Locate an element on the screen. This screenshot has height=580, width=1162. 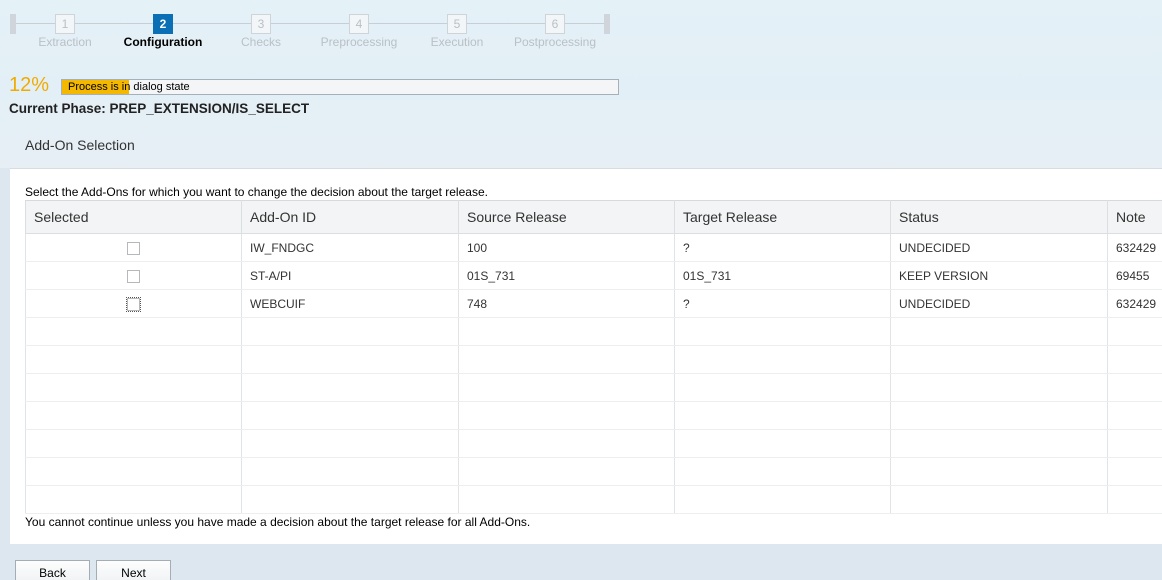
roadmap-step-number: 1 is located at coordinates (65, 24).